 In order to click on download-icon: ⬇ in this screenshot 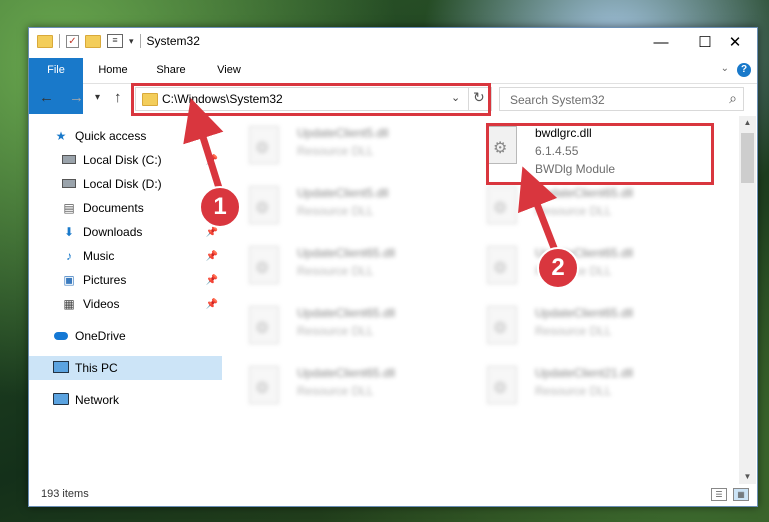, I will do `click(69, 232)`.